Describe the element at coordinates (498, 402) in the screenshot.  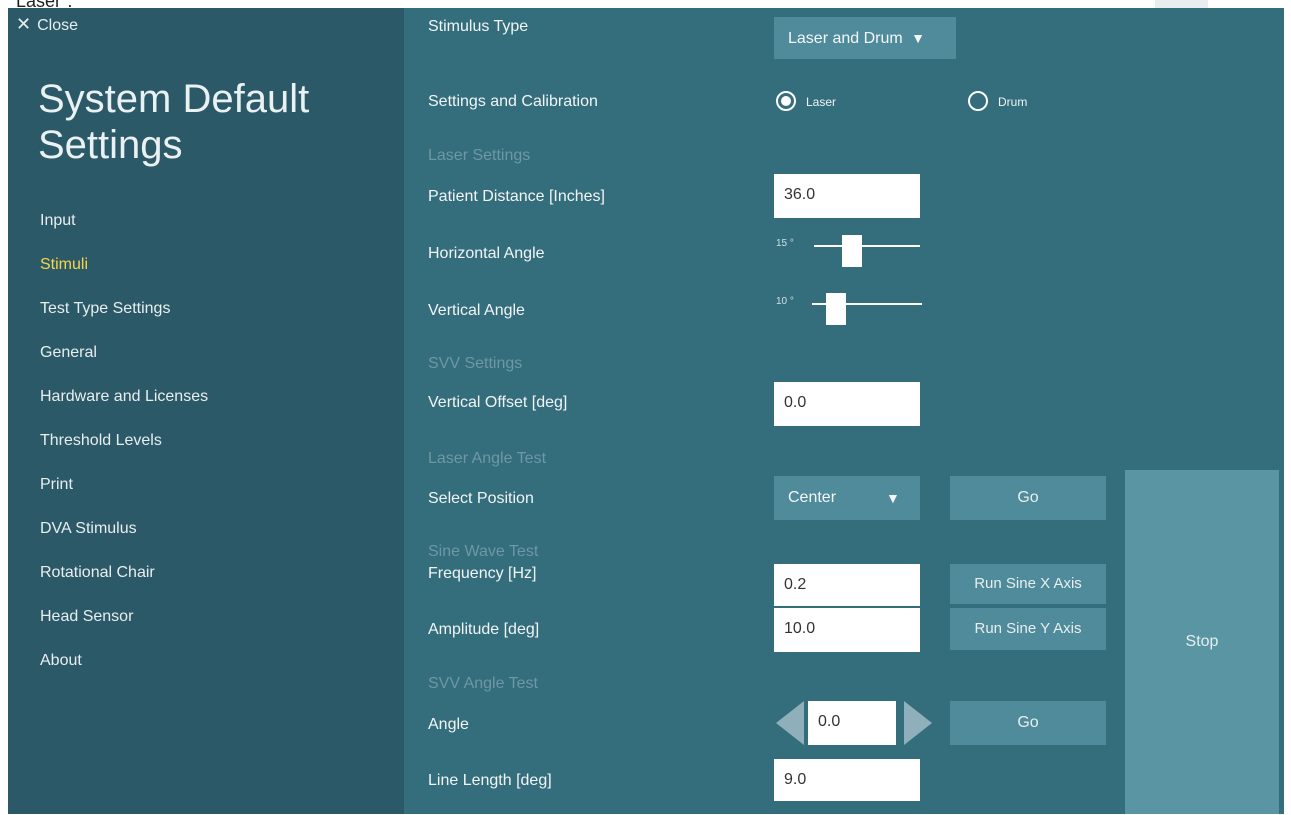
I see `vertical-offset-label: Vertical Offset [deg]` at that location.